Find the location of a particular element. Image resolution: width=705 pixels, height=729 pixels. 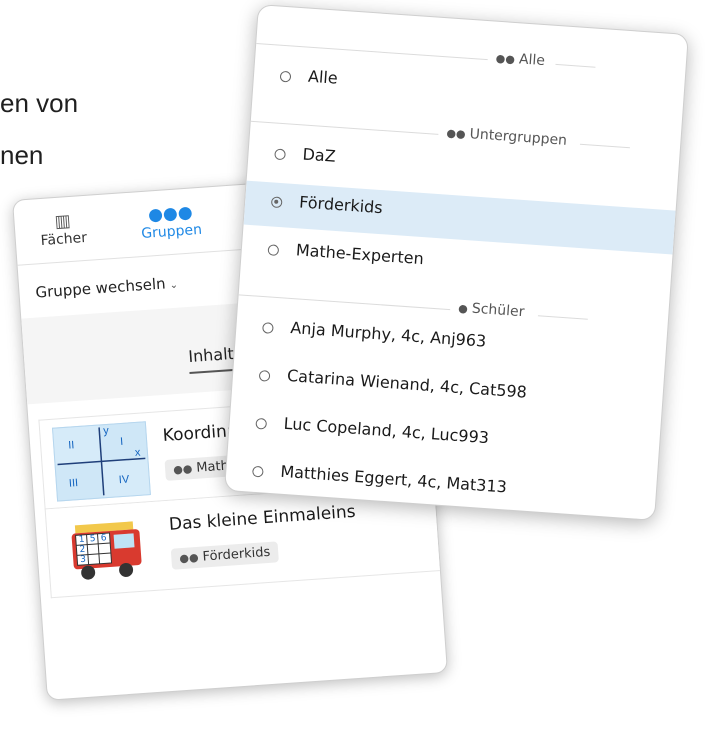

background-text-line-1: en von is located at coordinates (39, 103).